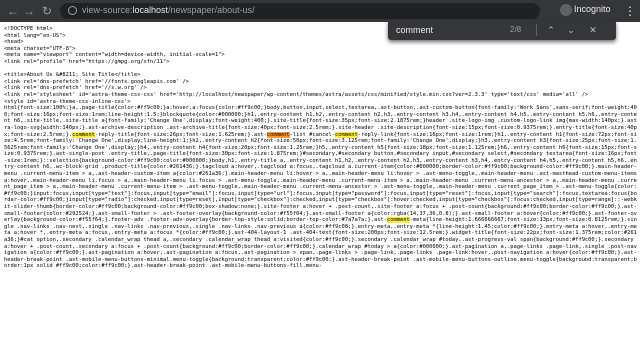 The image size is (640, 360). Describe the element at coordinates (40, 48) in the screenshot. I see `source-line: <meta charset="UTF-8">` at that location.